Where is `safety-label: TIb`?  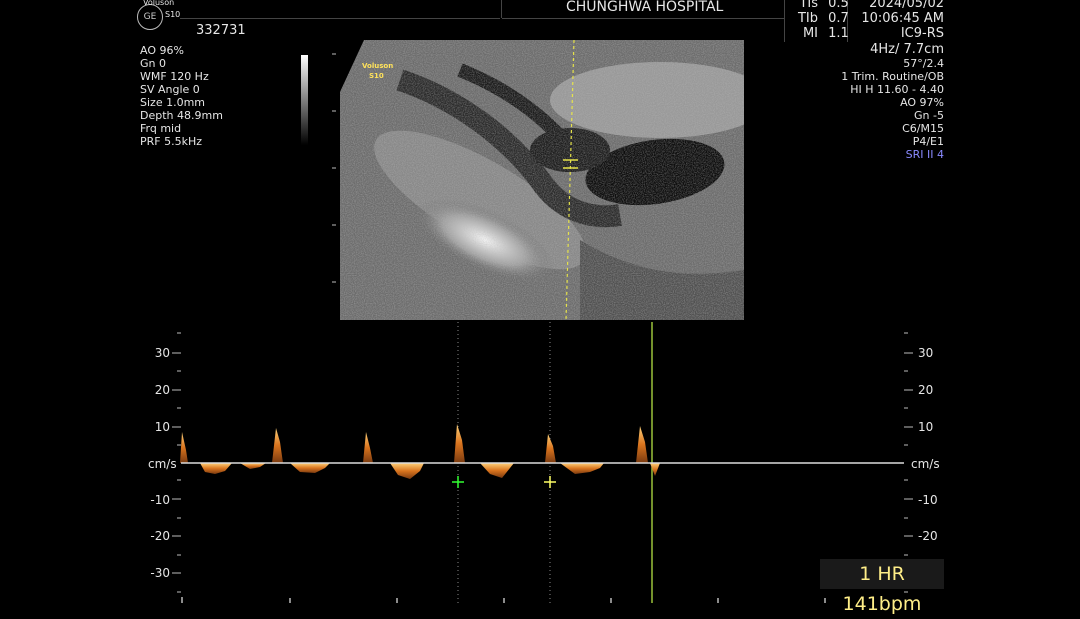 safety-label: TIb is located at coordinates (807, 18).